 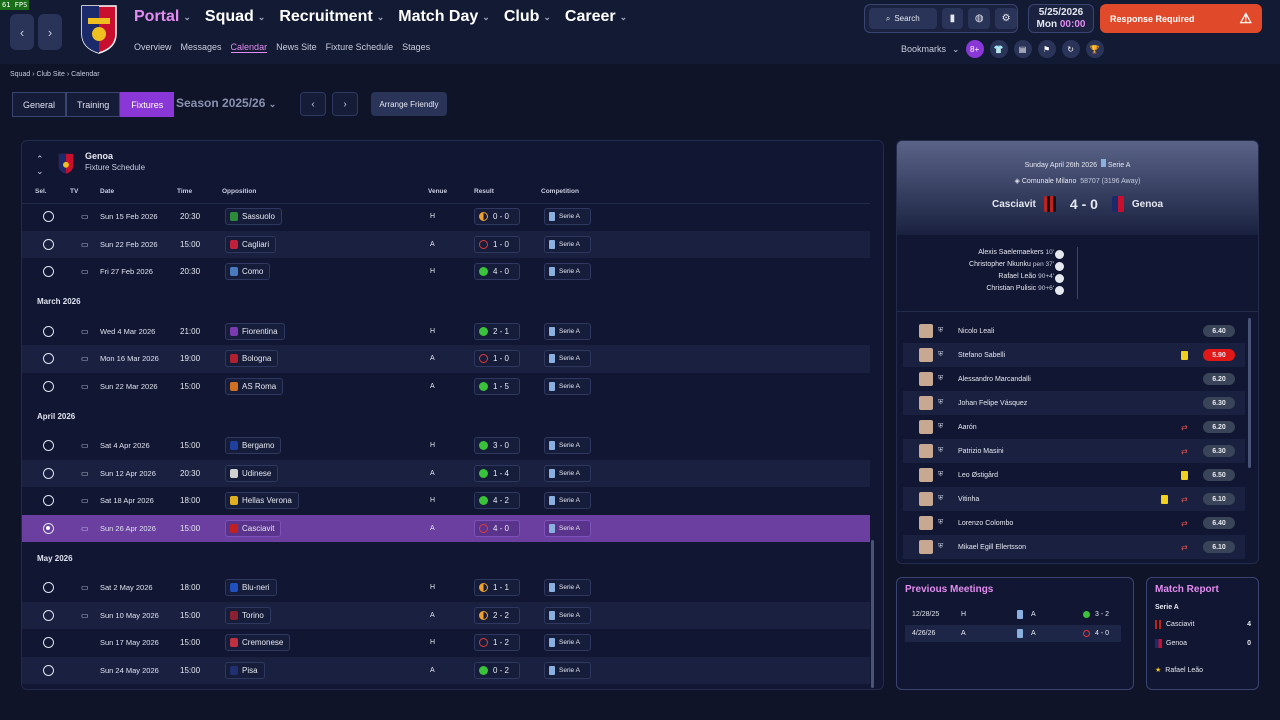 What do you see at coordinates (497, 217) in the screenshot?
I see `result-button: 0 - 0` at bounding box center [497, 217].